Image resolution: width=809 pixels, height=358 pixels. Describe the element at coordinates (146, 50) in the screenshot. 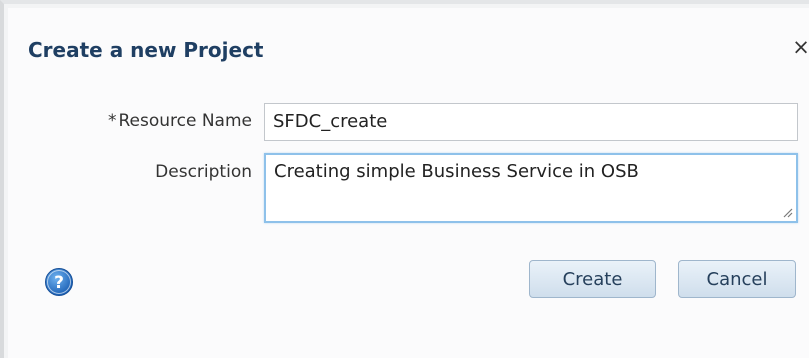

I see `dialog-title: Create a new Project` at that location.